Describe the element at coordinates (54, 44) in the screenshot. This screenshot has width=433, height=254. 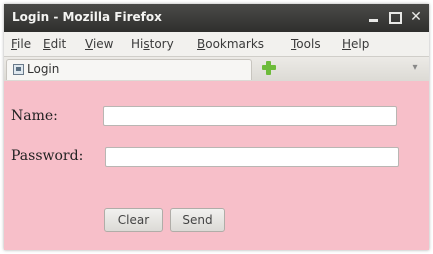
I see `menu-edit: Edit` at that location.